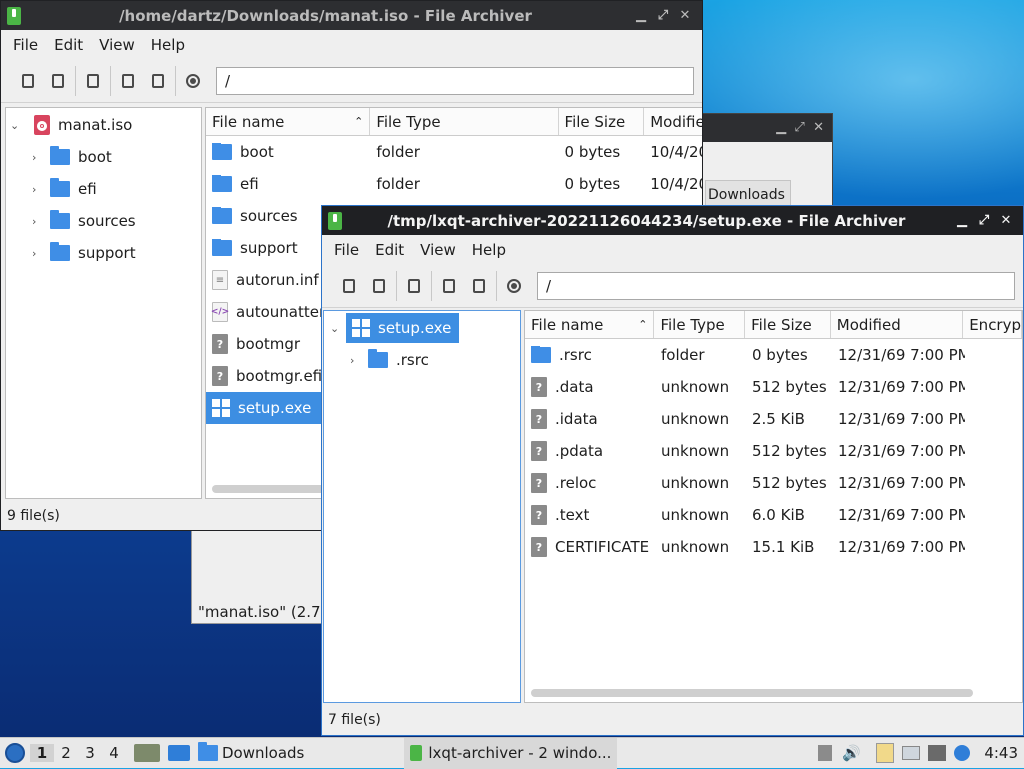 Image resolution: width=1024 pixels, height=769 pixels. Describe the element at coordinates (962, 753) in the screenshot. I see `notification-icon` at that location.